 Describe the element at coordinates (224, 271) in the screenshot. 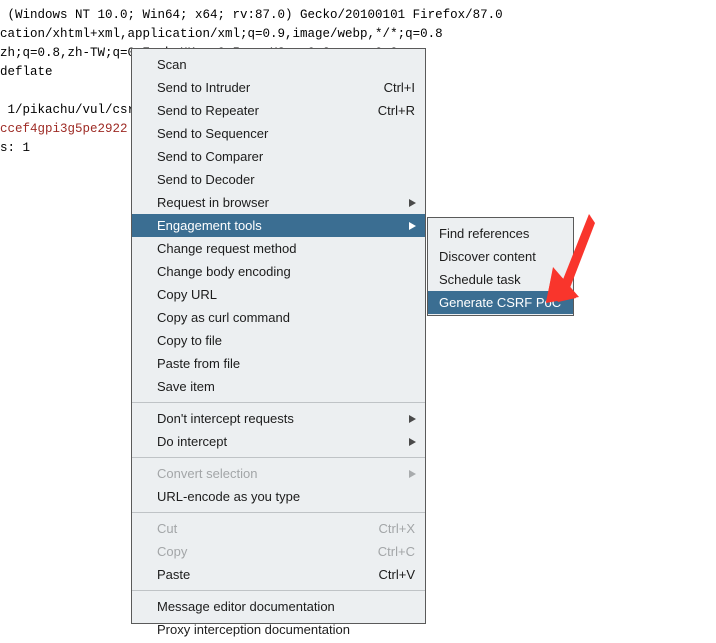

I see `menu-item-label: Change body encoding` at that location.